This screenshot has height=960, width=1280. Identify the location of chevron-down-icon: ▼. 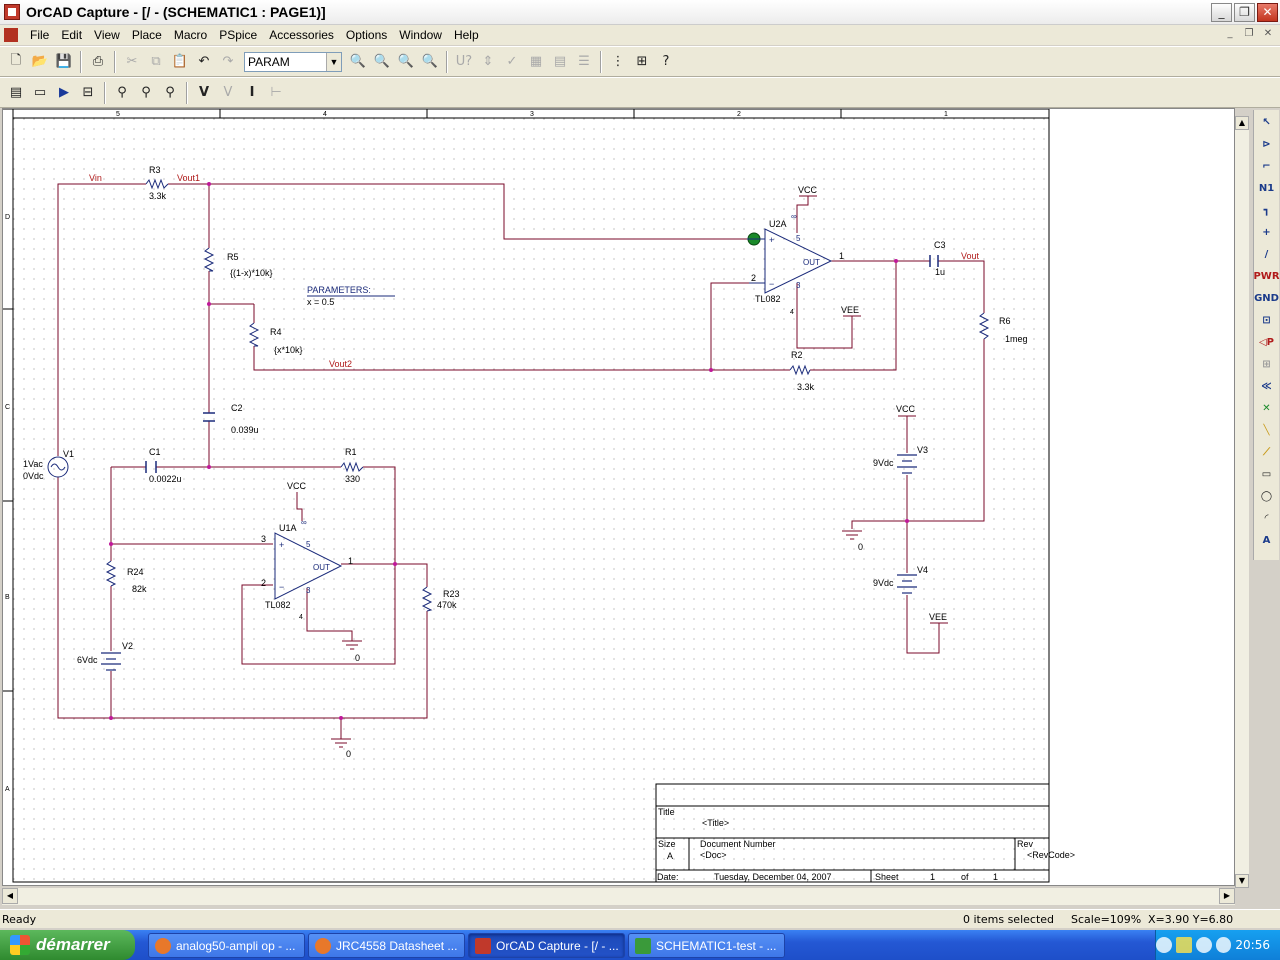
(333, 61).